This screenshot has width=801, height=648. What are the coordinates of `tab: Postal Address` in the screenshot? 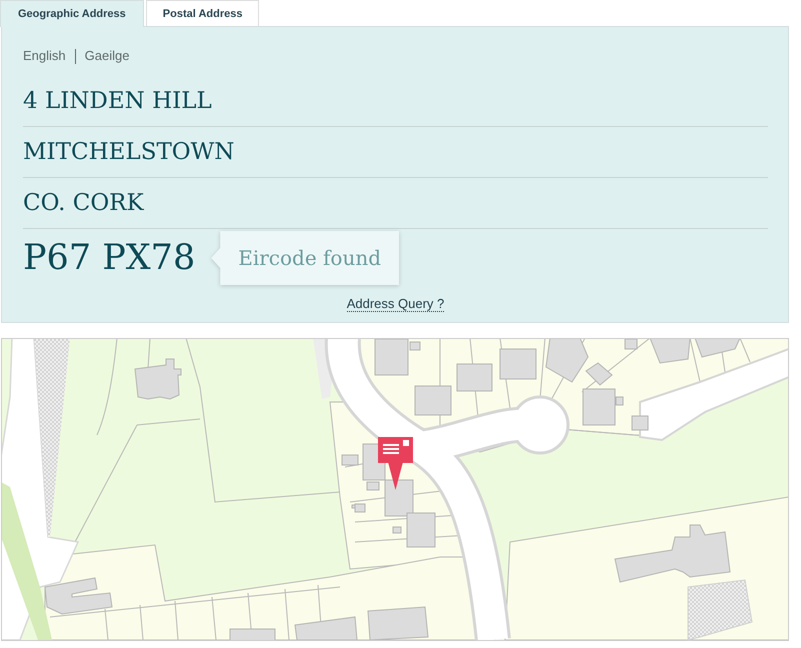 It's located at (203, 13).